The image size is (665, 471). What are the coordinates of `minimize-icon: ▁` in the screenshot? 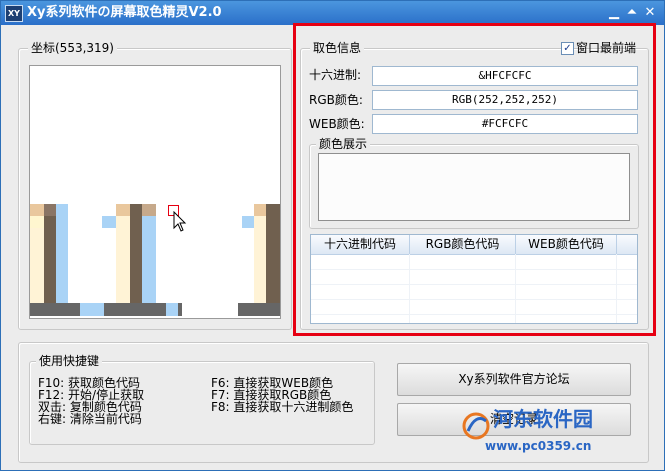 It's located at (614, 13).